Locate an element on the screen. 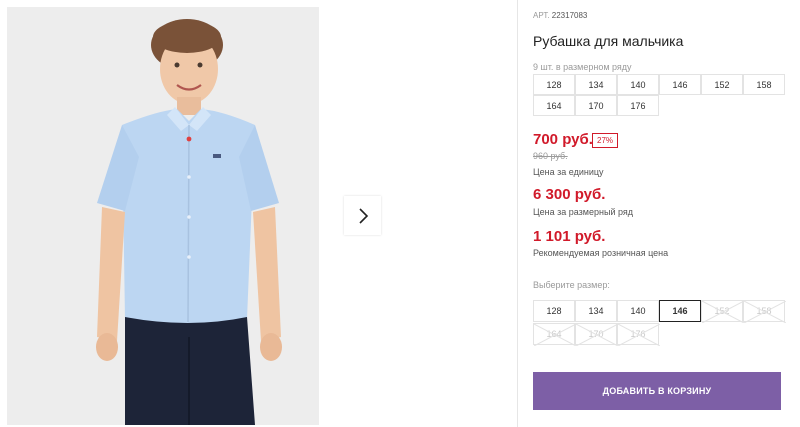  size-option-164: 164 is located at coordinates (554, 334).